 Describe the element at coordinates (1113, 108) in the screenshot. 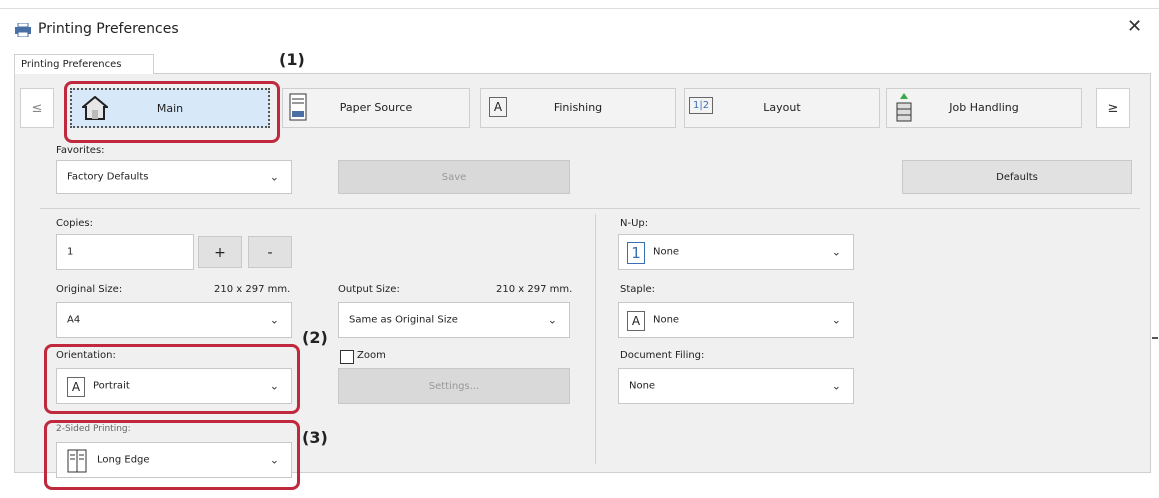

I see `nav-right-arrow: ≥` at that location.